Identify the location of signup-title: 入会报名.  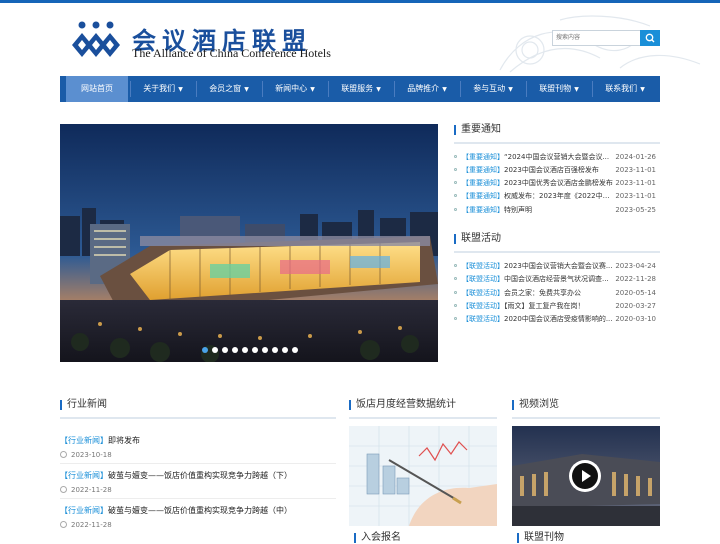
(377, 538).